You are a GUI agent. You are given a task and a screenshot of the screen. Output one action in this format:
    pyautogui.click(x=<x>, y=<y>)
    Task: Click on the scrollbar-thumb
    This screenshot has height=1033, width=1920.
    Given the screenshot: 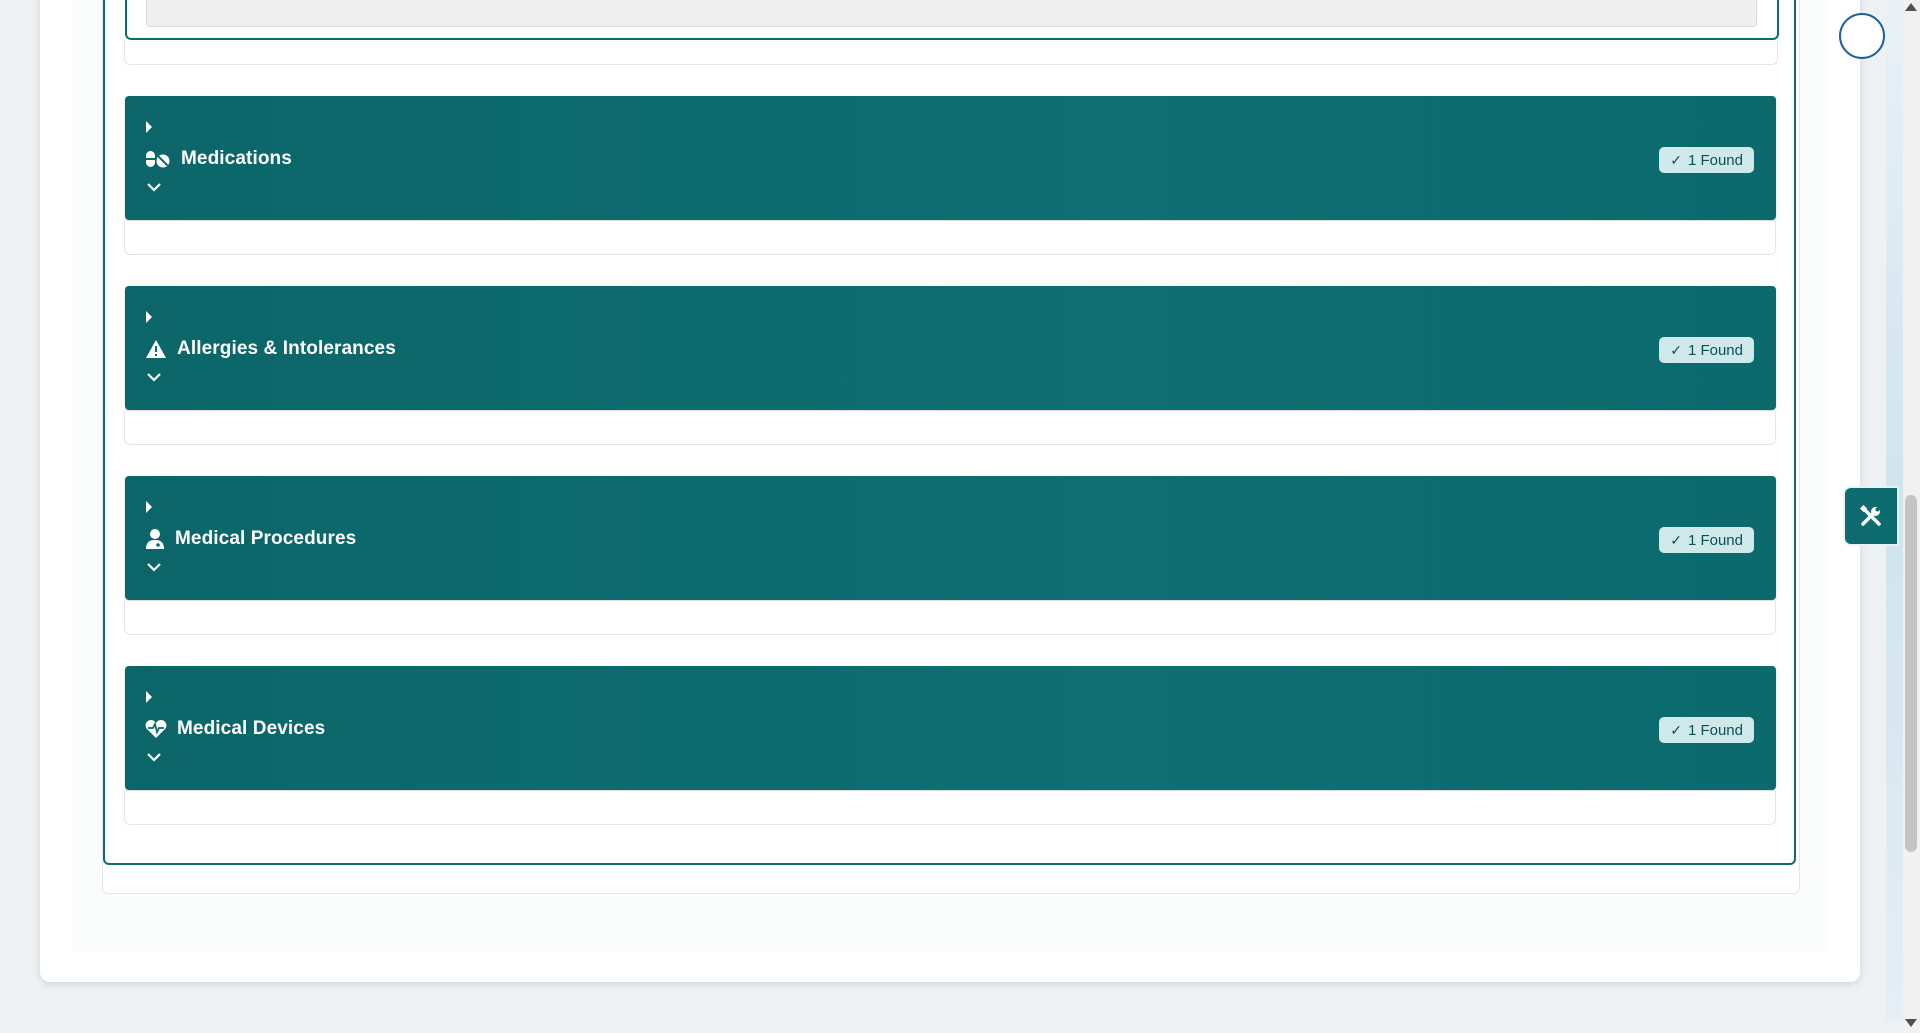 What is the action you would take?
    pyautogui.click(x=1911, y=673)
    